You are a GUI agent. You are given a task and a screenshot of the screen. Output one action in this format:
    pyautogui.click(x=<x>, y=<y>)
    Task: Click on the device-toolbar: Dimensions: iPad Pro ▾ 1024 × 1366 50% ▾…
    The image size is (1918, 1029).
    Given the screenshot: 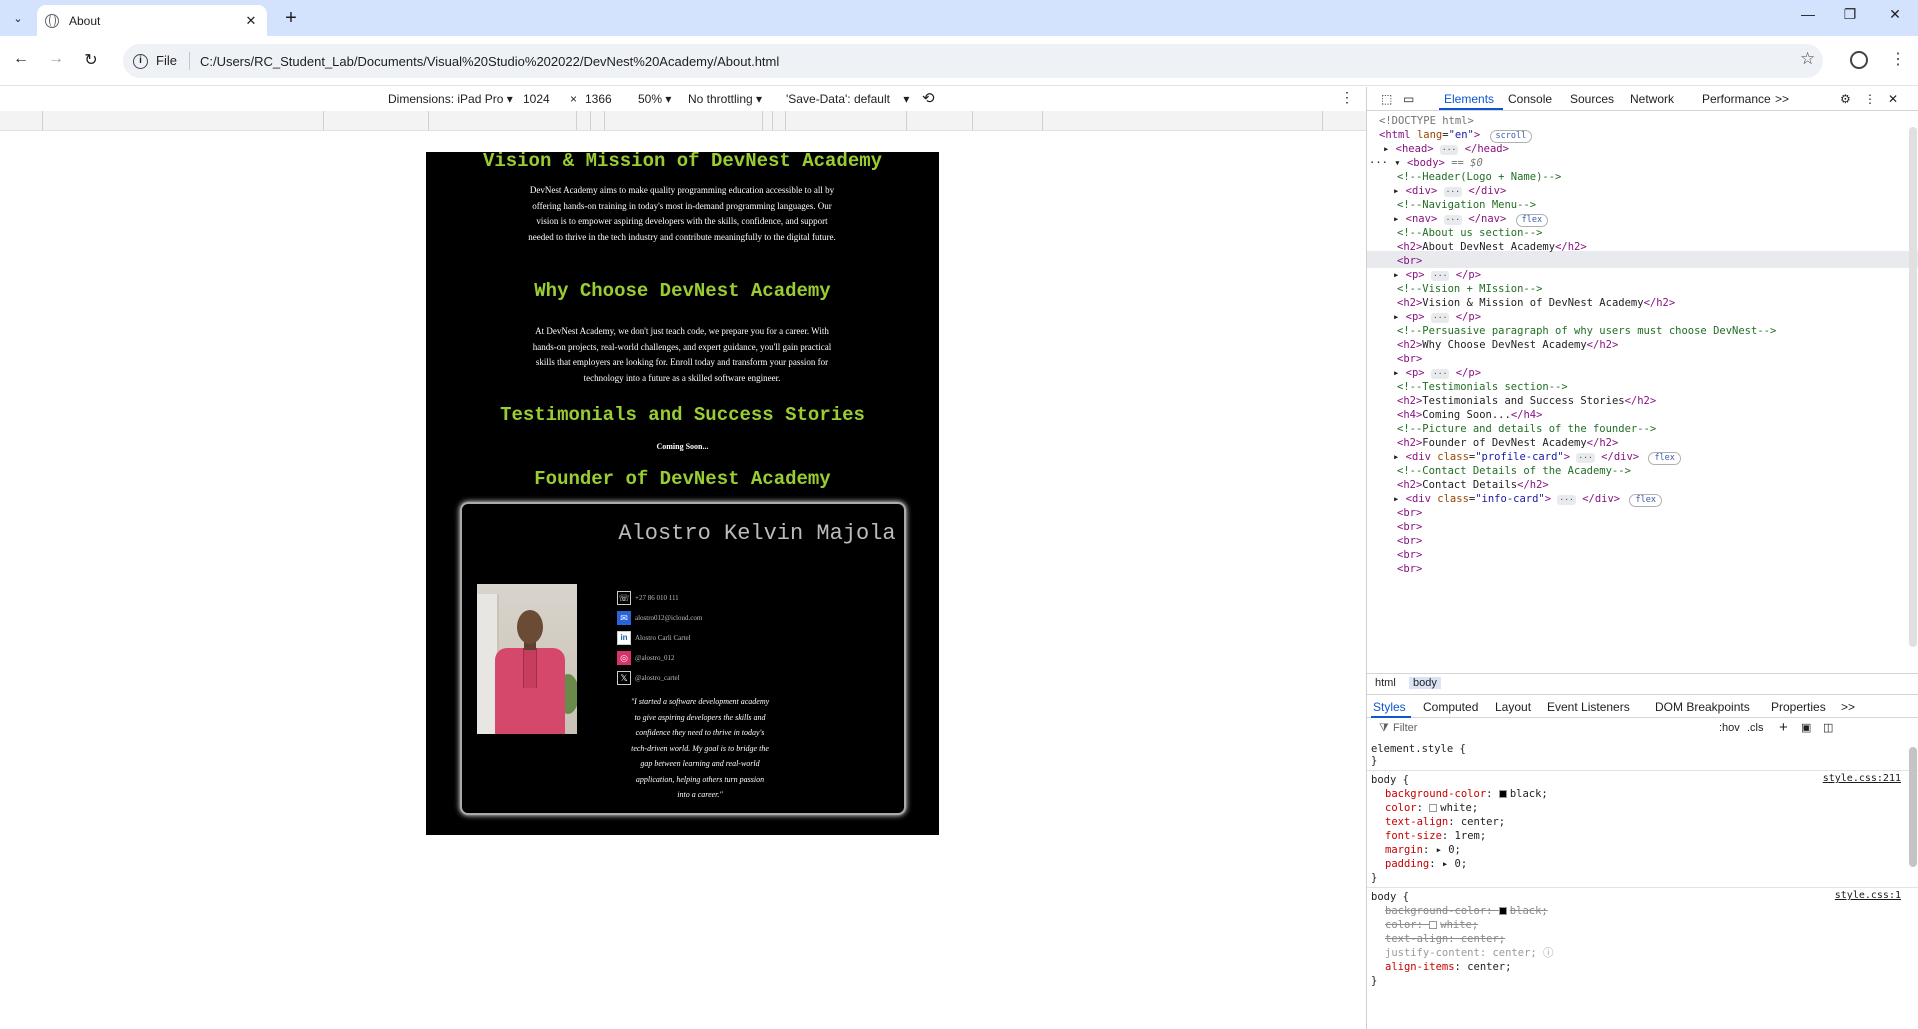 What is the action you would take?
    pyautogui.click(x=683, y=99)
    